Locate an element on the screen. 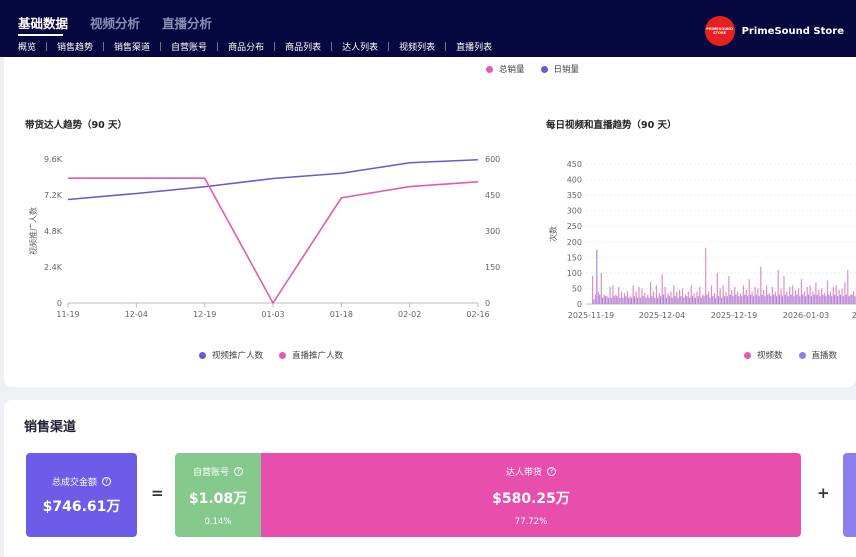 This screenshot has width=856, height=557. x-tick-label: 12-04 is located at coordinates (136, 314).